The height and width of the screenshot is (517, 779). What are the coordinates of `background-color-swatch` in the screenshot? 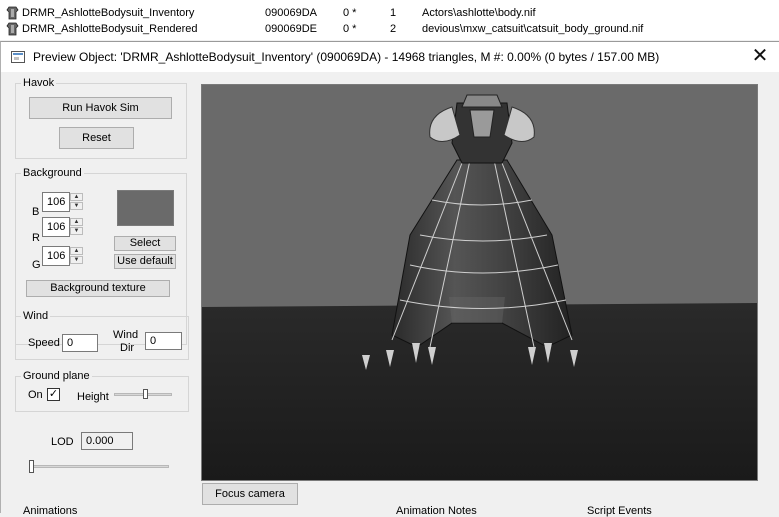 It's located at (145, 208).